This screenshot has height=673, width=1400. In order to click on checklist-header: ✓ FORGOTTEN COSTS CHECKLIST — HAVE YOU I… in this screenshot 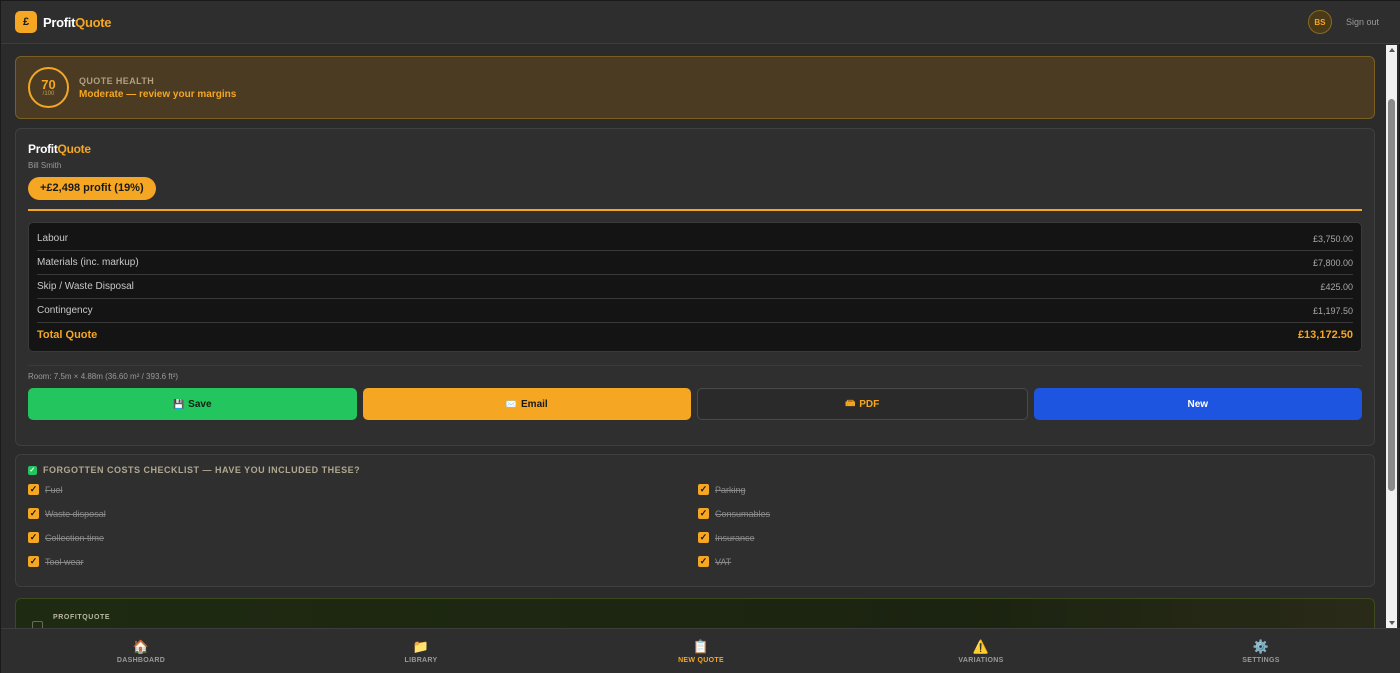, I will do `click(695, 470)`.